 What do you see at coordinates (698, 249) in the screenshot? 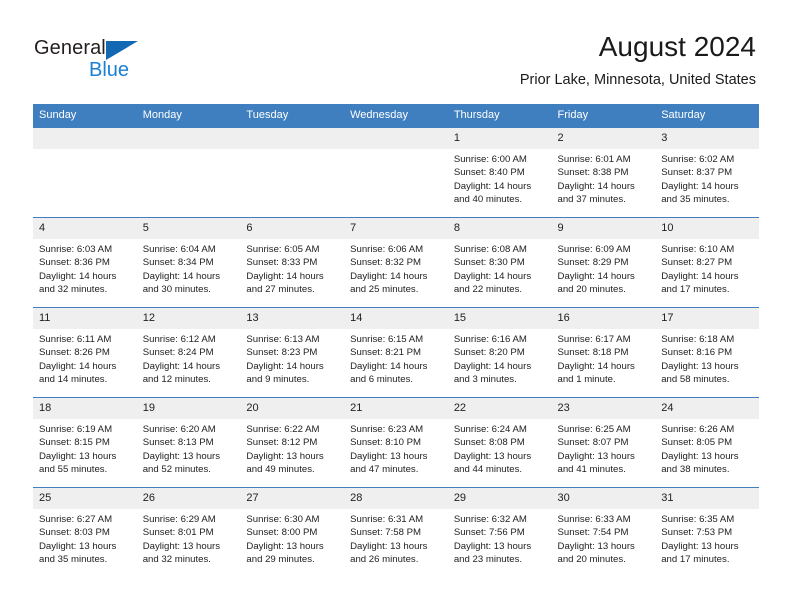
I see `sunrise-text: Sunrise: 6:10 AM` at bounding box center [698, 249].